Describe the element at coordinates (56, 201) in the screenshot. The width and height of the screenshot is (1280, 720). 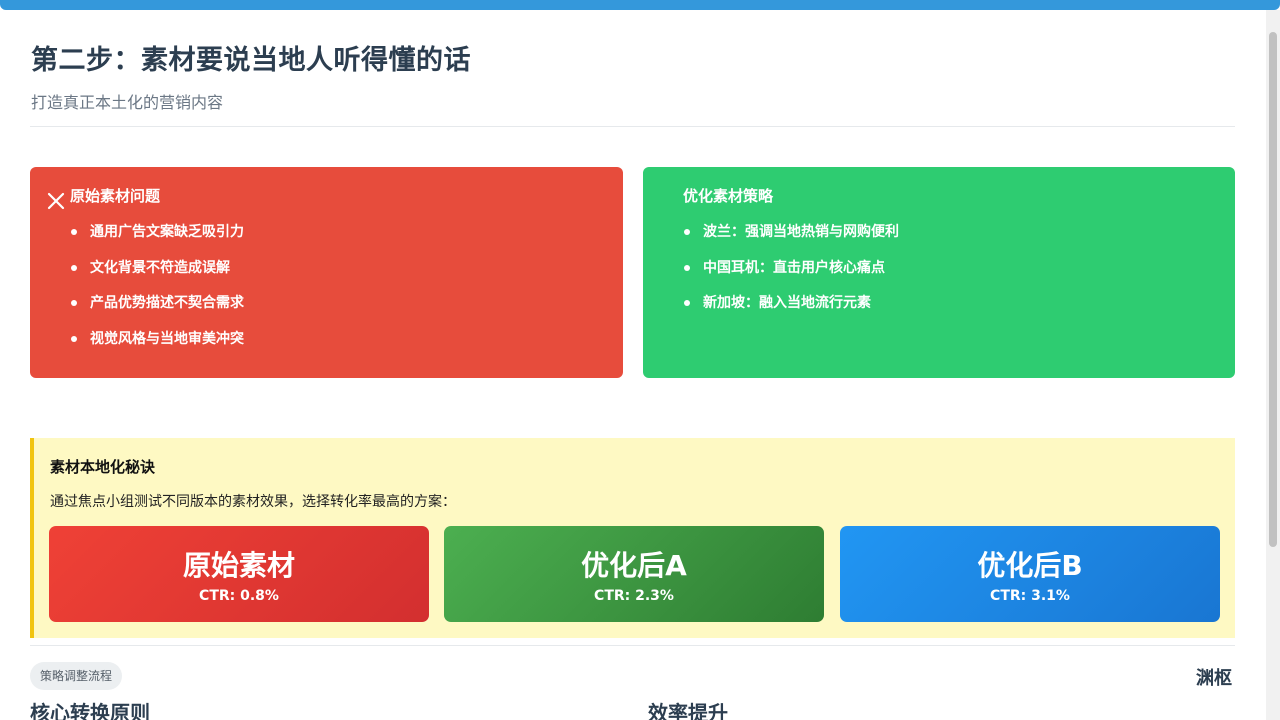
I see `close-icon` at that location.